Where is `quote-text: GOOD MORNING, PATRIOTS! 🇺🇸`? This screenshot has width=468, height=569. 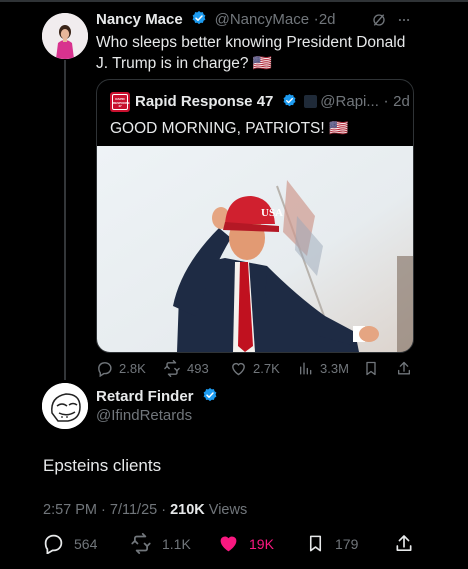 quote-text: GOOD MORNING, PATRIOTS! 🇺🇸 is located at coordinates (229, 128).